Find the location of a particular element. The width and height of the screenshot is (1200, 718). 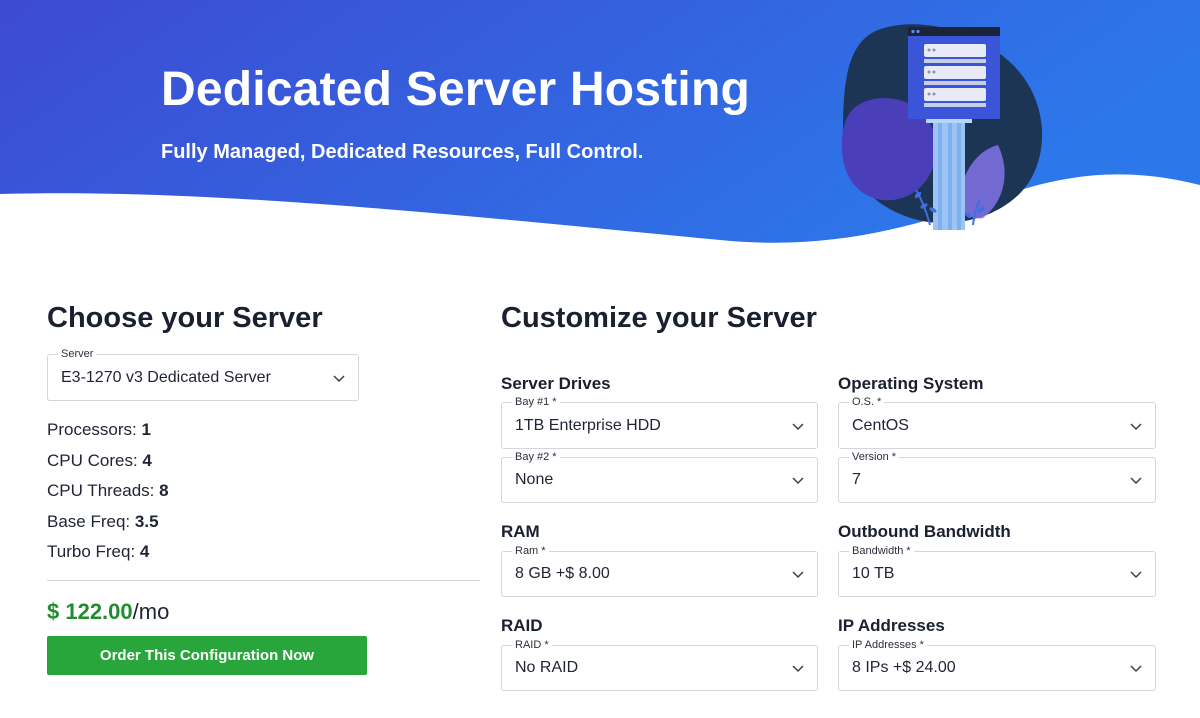

price: $ 122.00/mo is located at coordinates (108, 612).